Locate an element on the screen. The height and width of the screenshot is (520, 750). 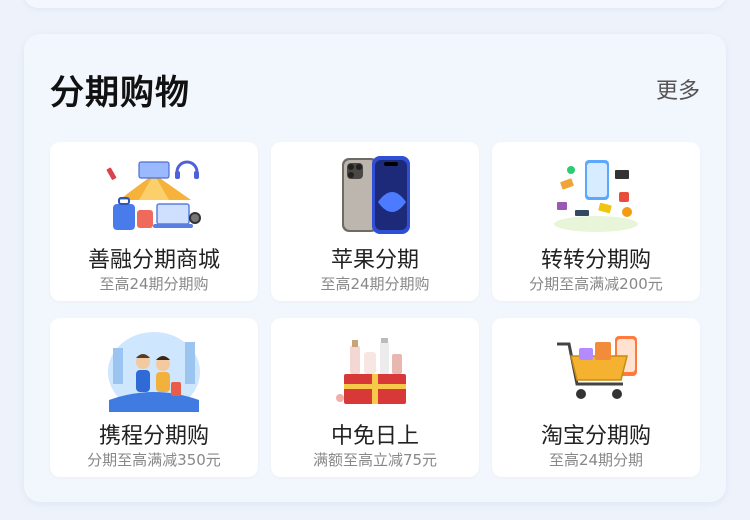
more-link: 更多 is located at coordinates (678, 89).